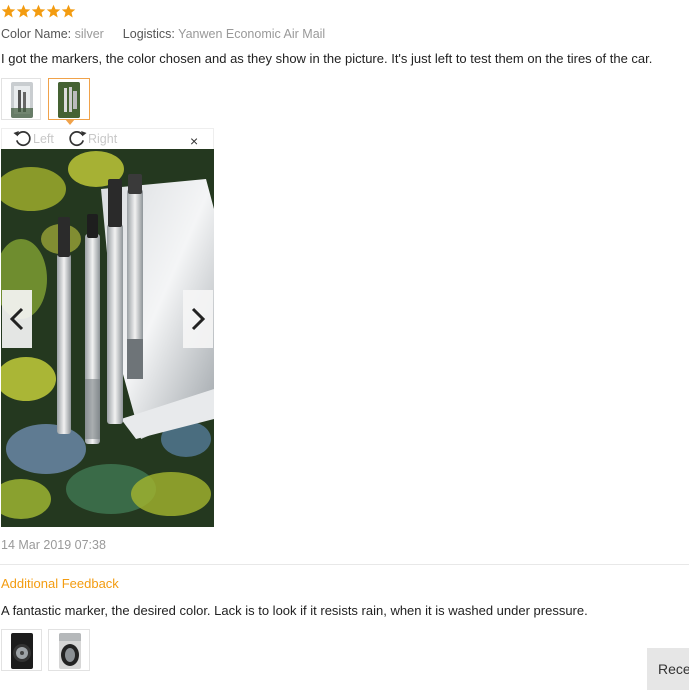 The height and width of the screenshot is (690, 689). I want to click on chevron-right-icon, so click(198, 319).